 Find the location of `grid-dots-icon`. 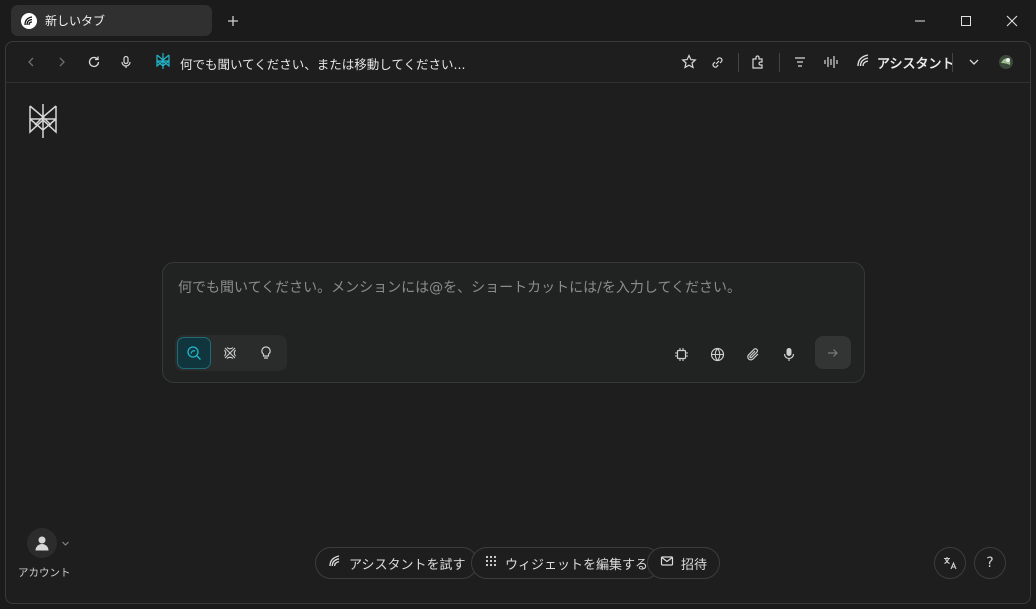

grid-dots-icon is located at coordinates (491, 563).